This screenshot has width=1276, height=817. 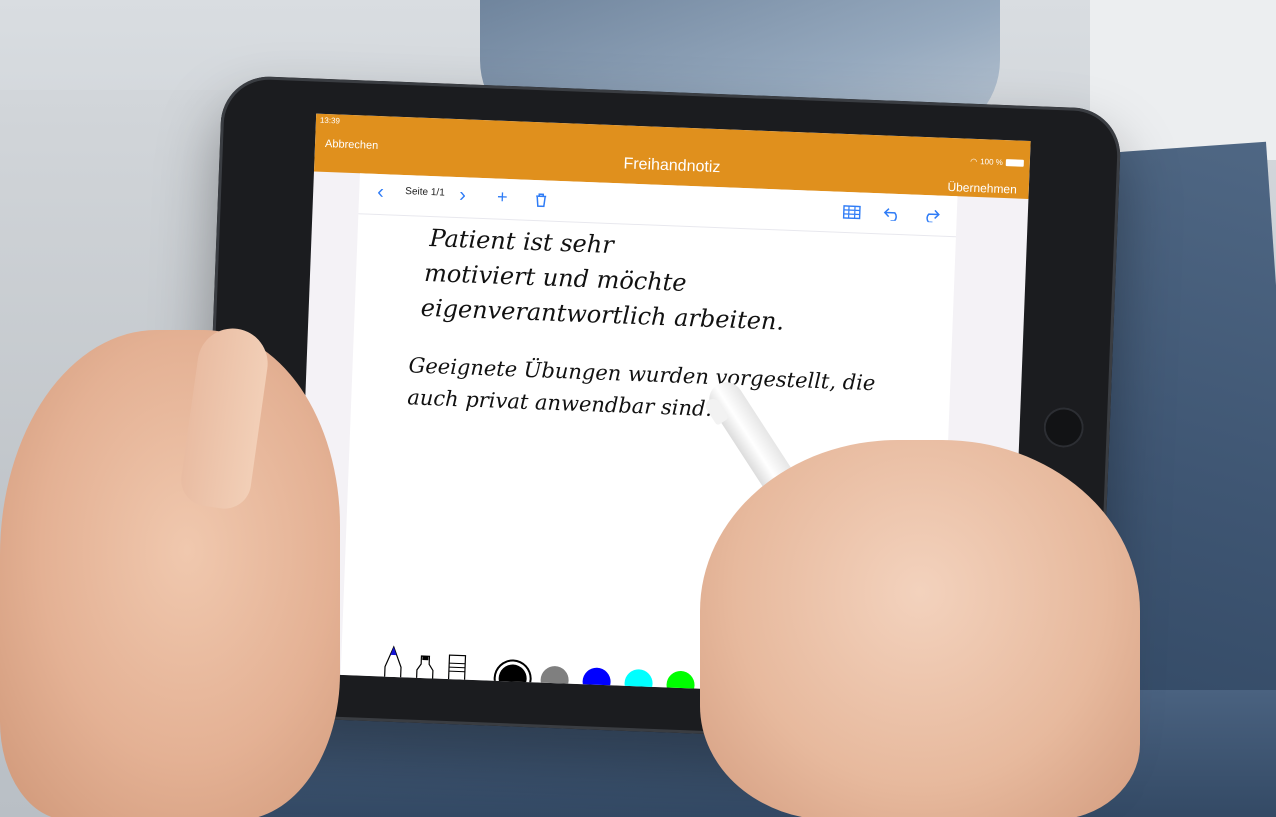 I want to click on chevron-right-icon: ›, so click(x=463, y=195).